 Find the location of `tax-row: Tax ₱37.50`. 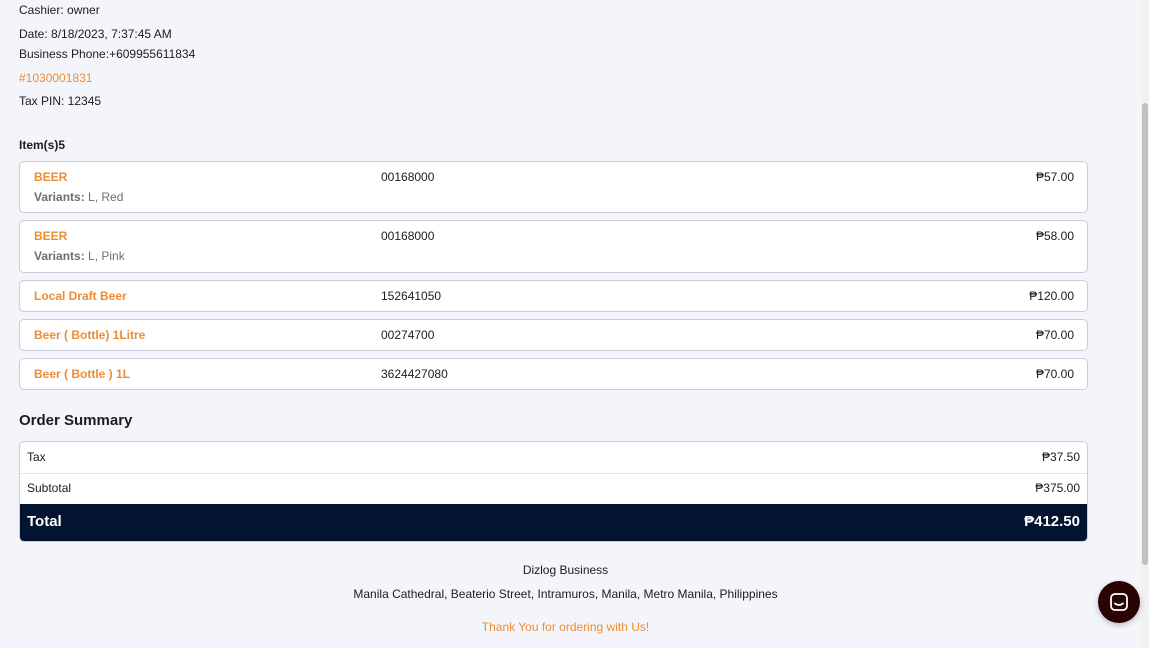

tax-row: Tax ₱37.50 is located at coordinates (553, 458).